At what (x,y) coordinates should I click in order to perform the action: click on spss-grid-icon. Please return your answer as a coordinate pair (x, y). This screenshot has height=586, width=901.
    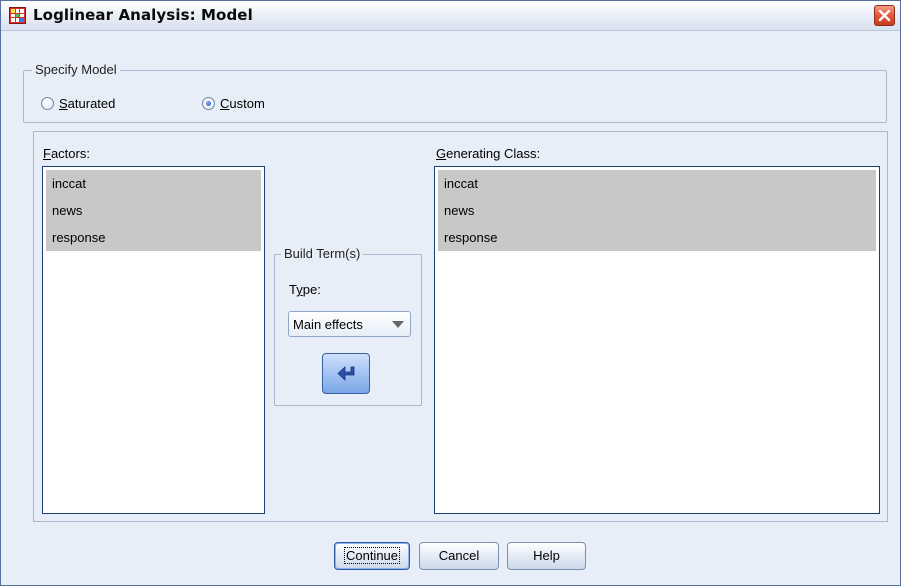
    Looking at the image, I should click on (17, 15).